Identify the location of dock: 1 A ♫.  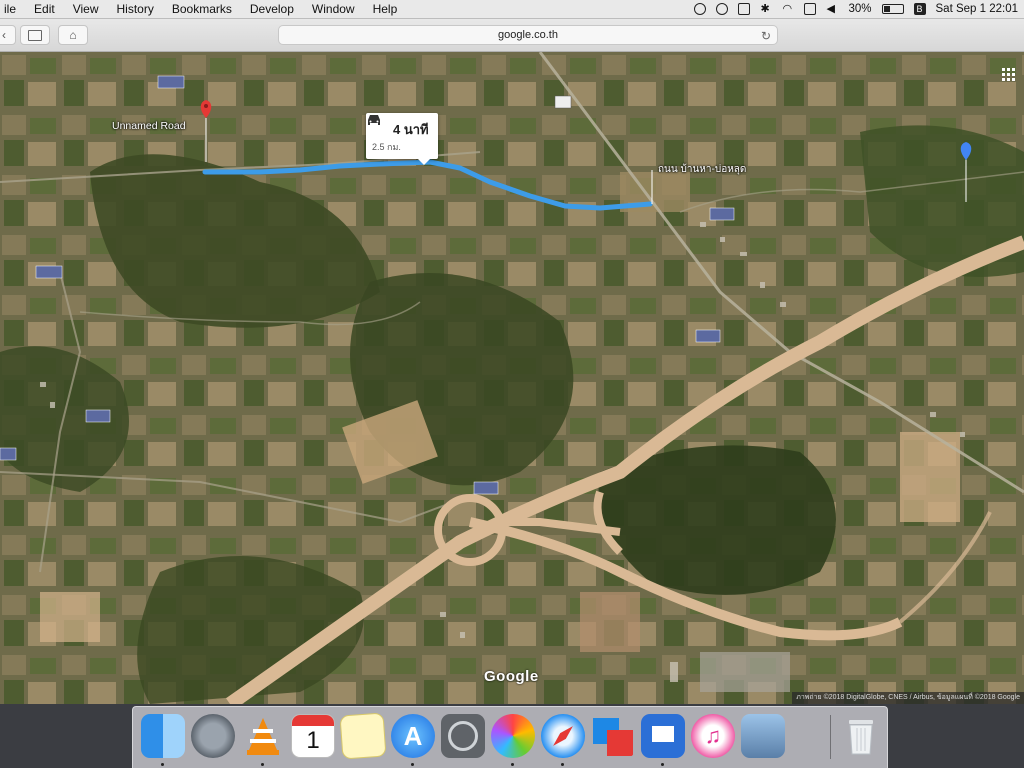
(510, 737).